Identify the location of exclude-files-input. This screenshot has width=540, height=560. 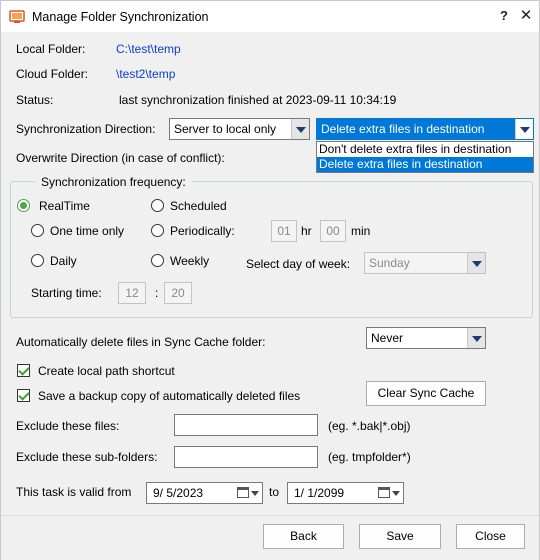
(246, 425).